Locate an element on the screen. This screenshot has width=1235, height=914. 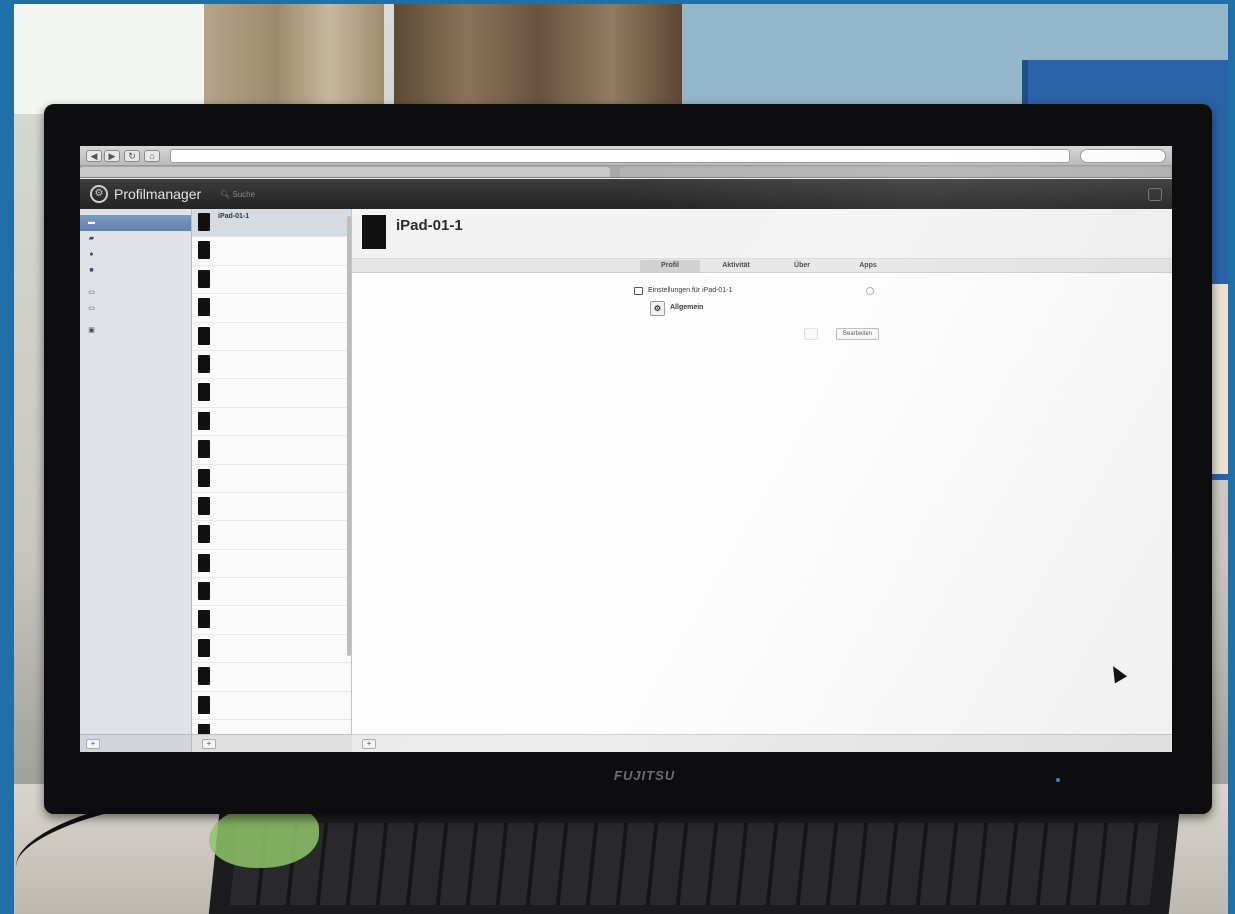
tab-profil: Profil is located at coordinates (670, 266).